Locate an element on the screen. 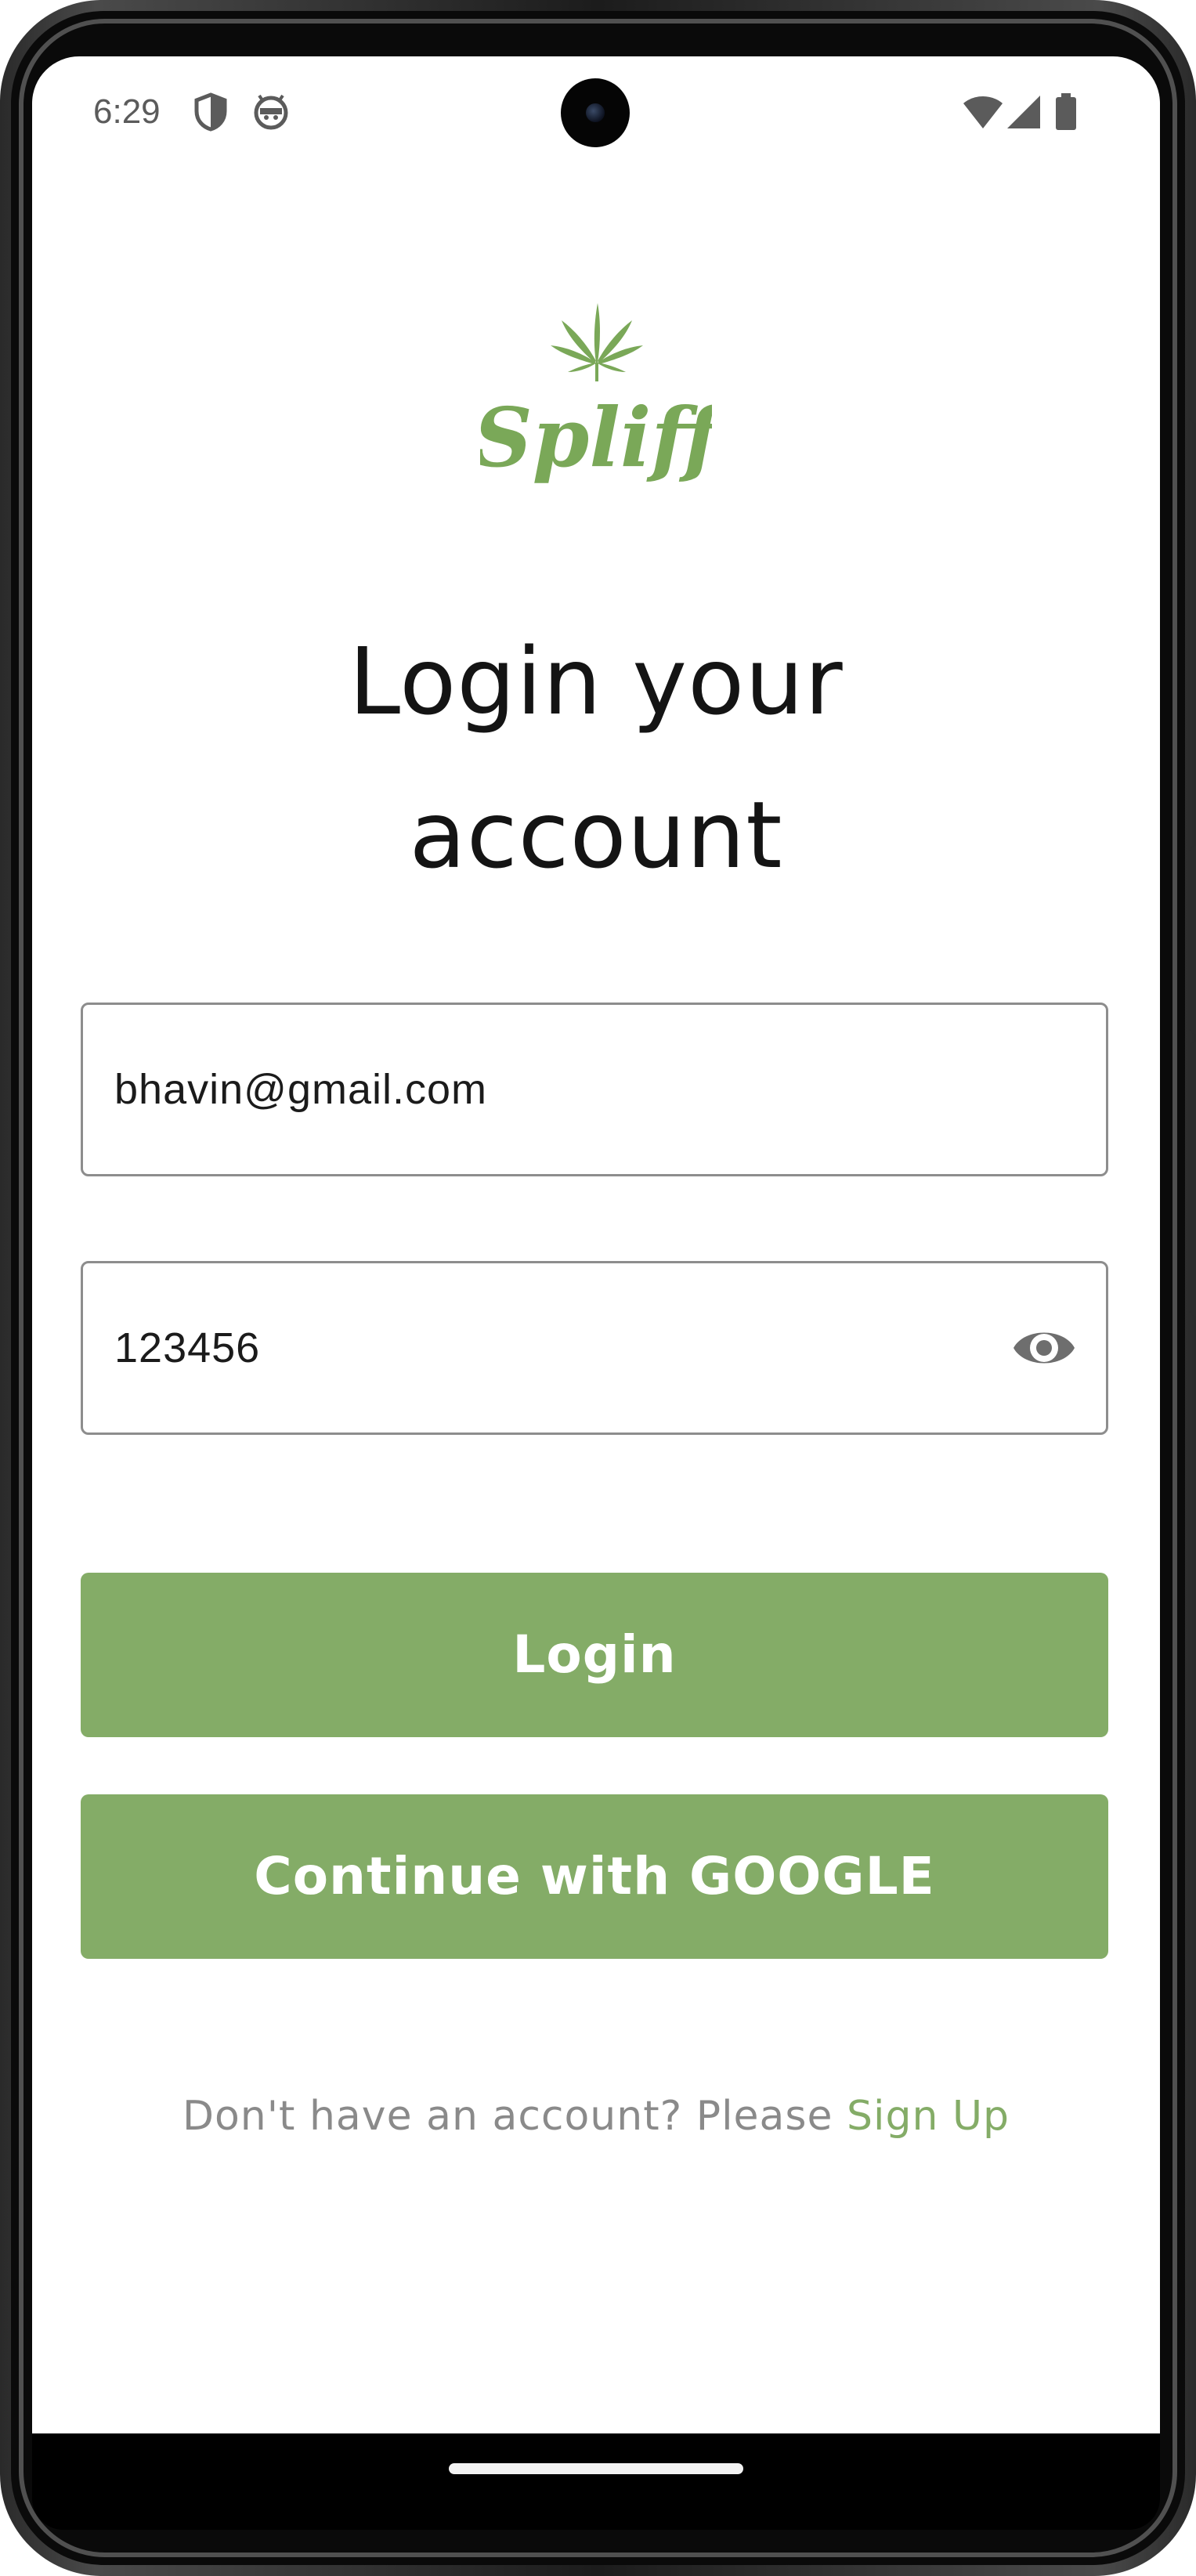  home-gesture-bar is located at coordinates (596, 2468).